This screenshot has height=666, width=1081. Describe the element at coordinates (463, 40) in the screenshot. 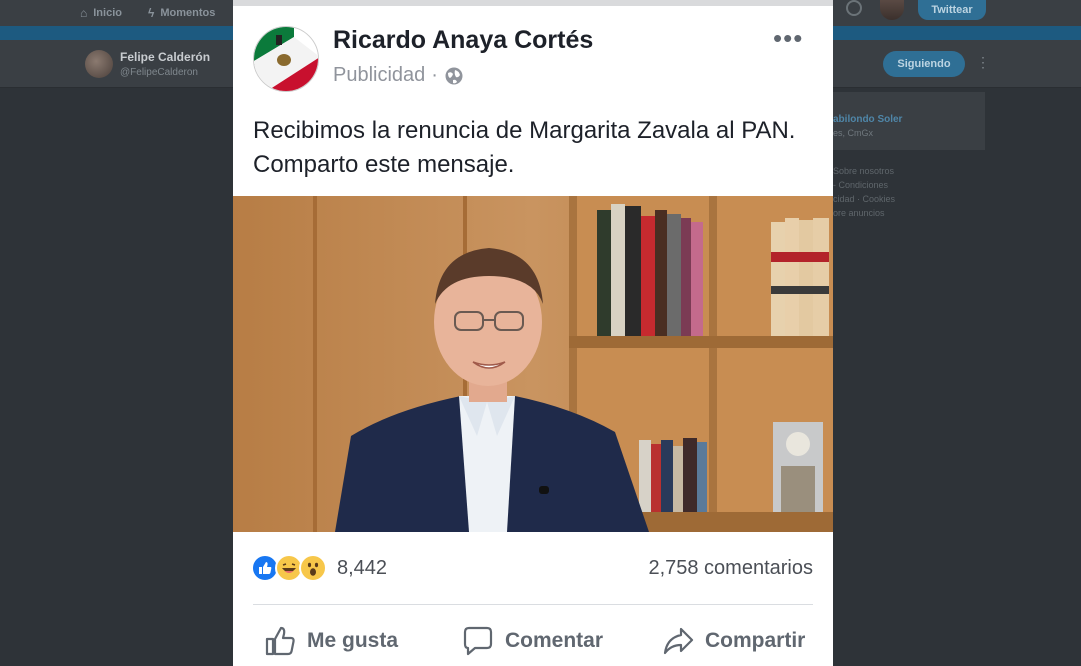

I see `author-name: Ricardo Anaya Cortés` at that location.